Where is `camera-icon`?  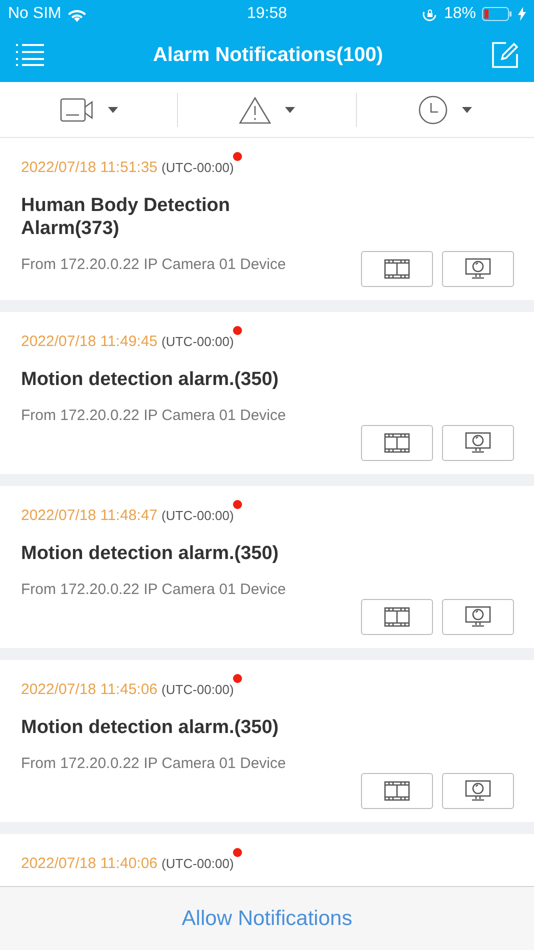
camera-icon is located at coordinates (77, 110).